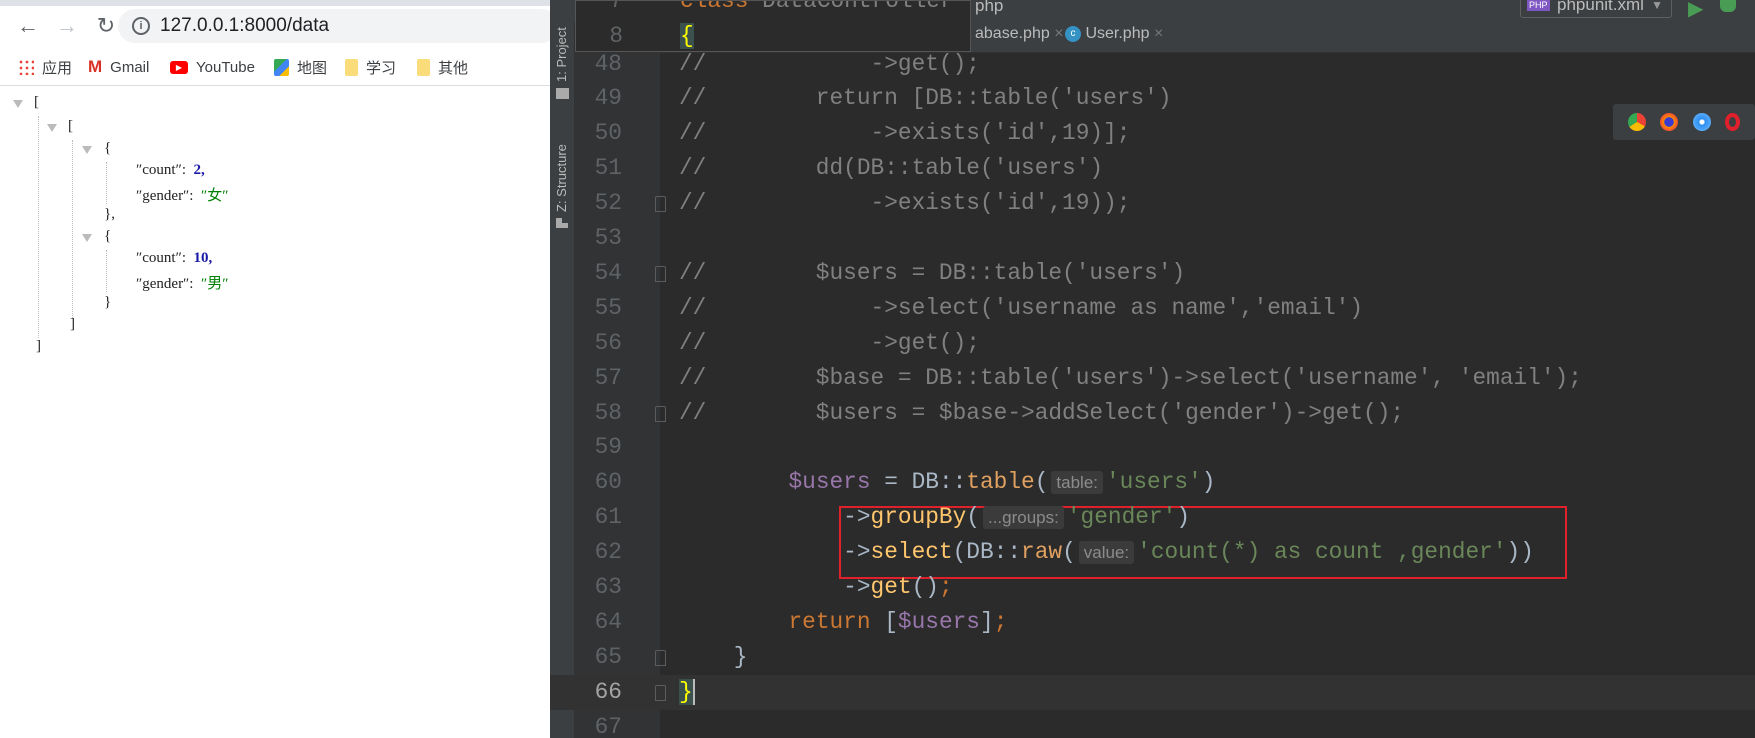 This screenshot has height=738, width=1755. What do you see at coordinates (442, 67) in the screenshot?
I see `bookmark-folder-other: 其他` at bounding box center [442, 67].